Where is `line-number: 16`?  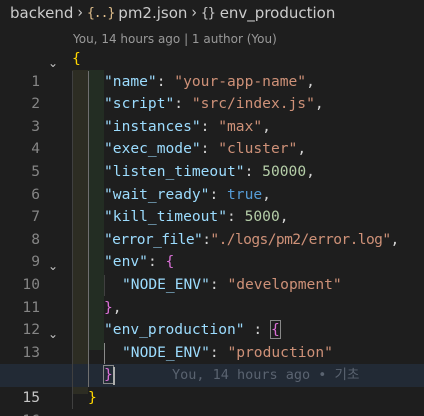
line-number: 16 is located at coordinates (20, 413).